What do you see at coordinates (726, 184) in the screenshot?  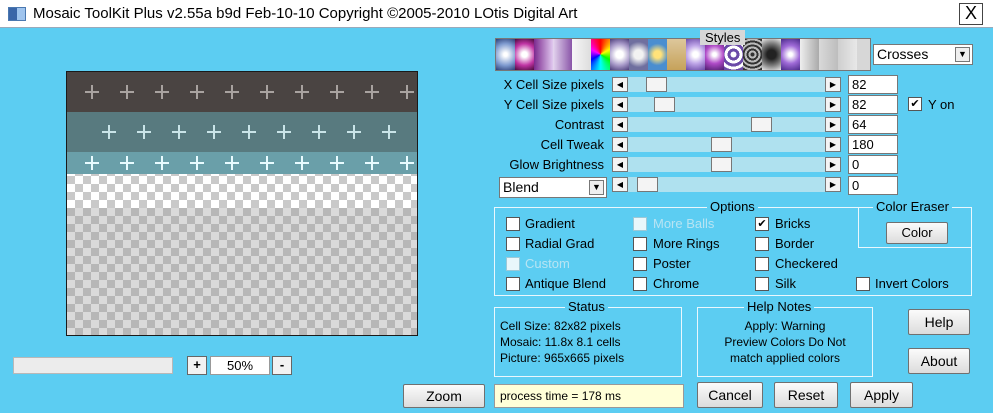 I see `blend-slider: ◀ ▶` at bounding box center [726, 184].